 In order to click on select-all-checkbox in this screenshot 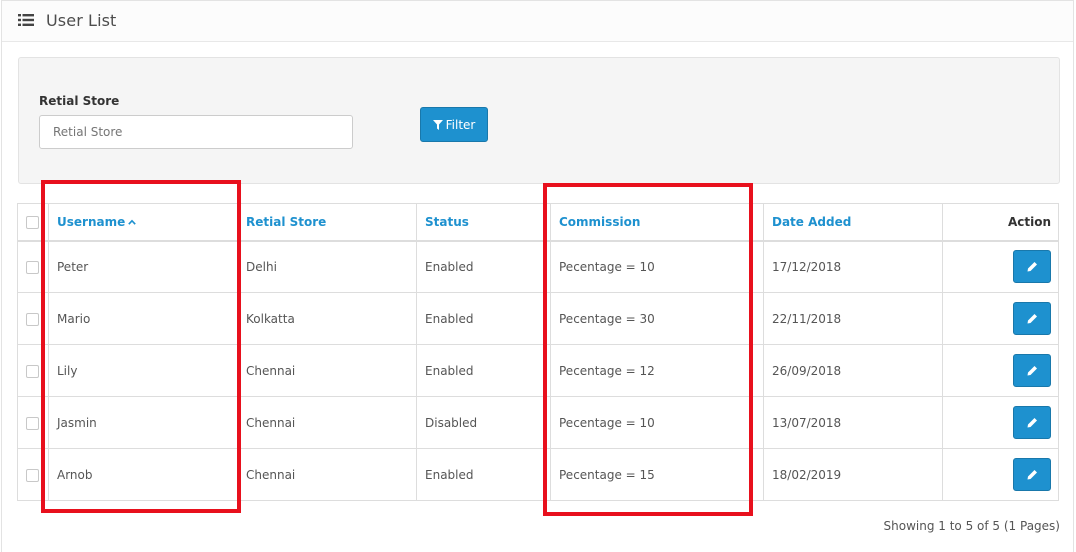, I will do `click(32, 222)`.